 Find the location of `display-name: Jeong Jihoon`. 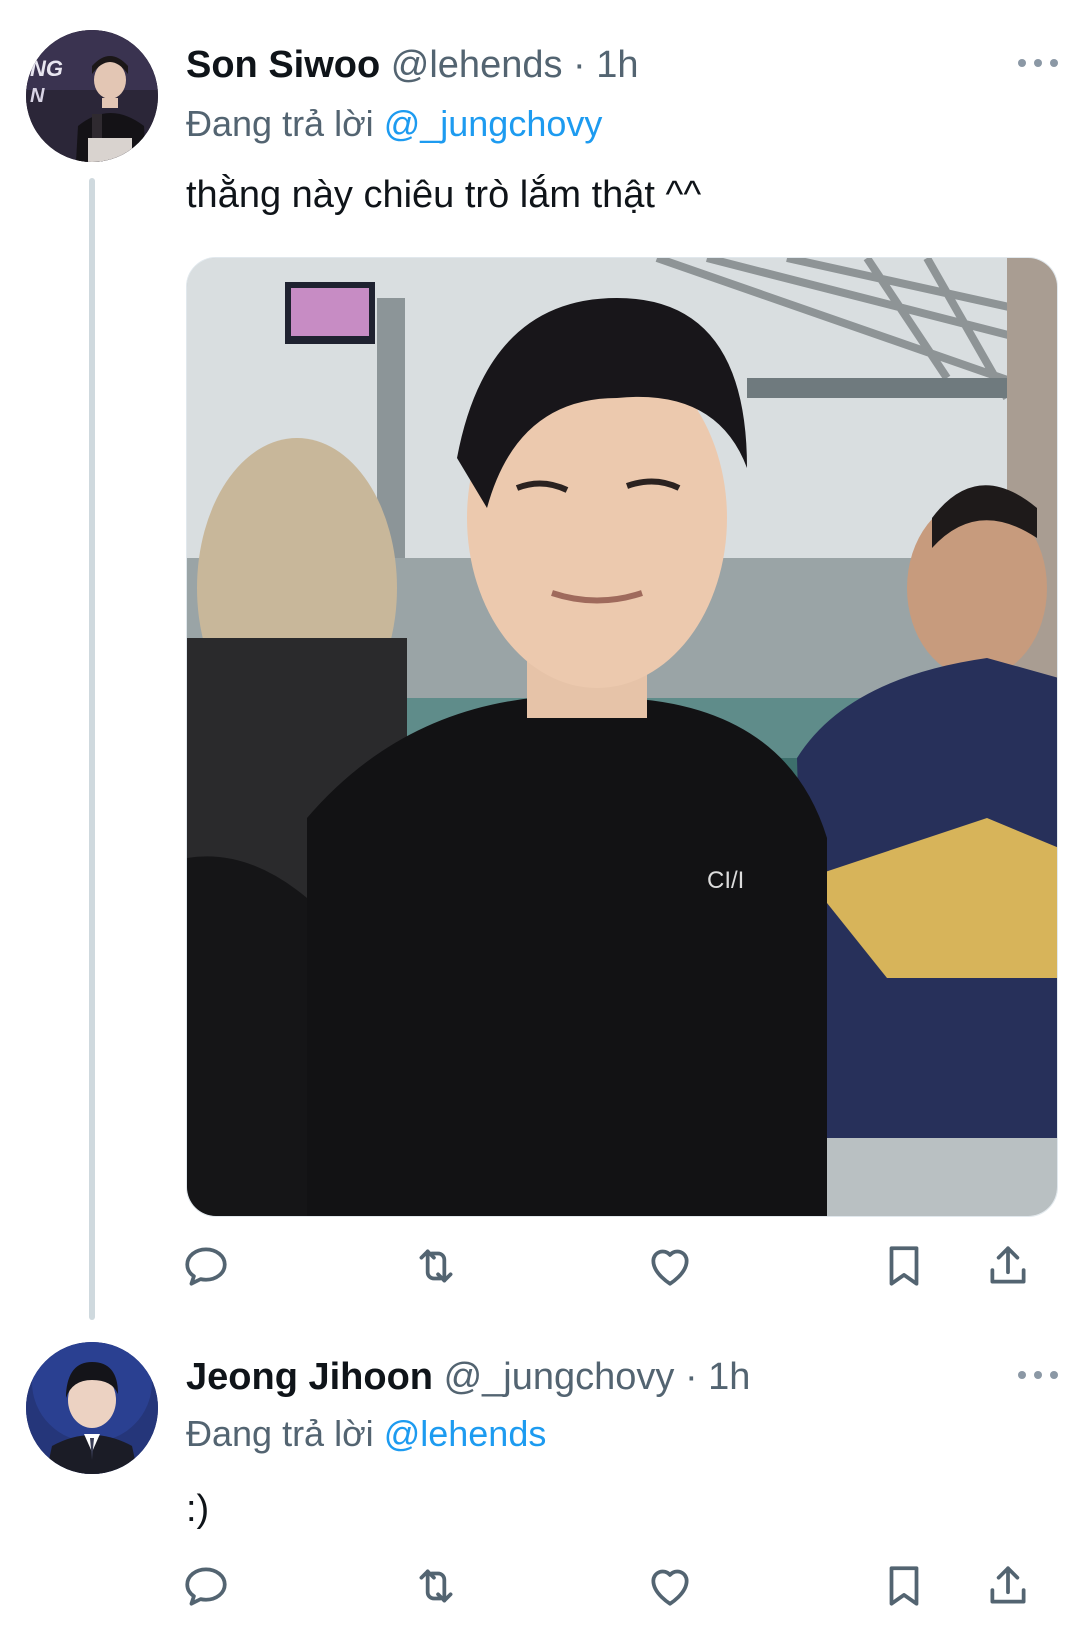

display-name: Jeong Jihoon is located at coordinates (309, 1377).